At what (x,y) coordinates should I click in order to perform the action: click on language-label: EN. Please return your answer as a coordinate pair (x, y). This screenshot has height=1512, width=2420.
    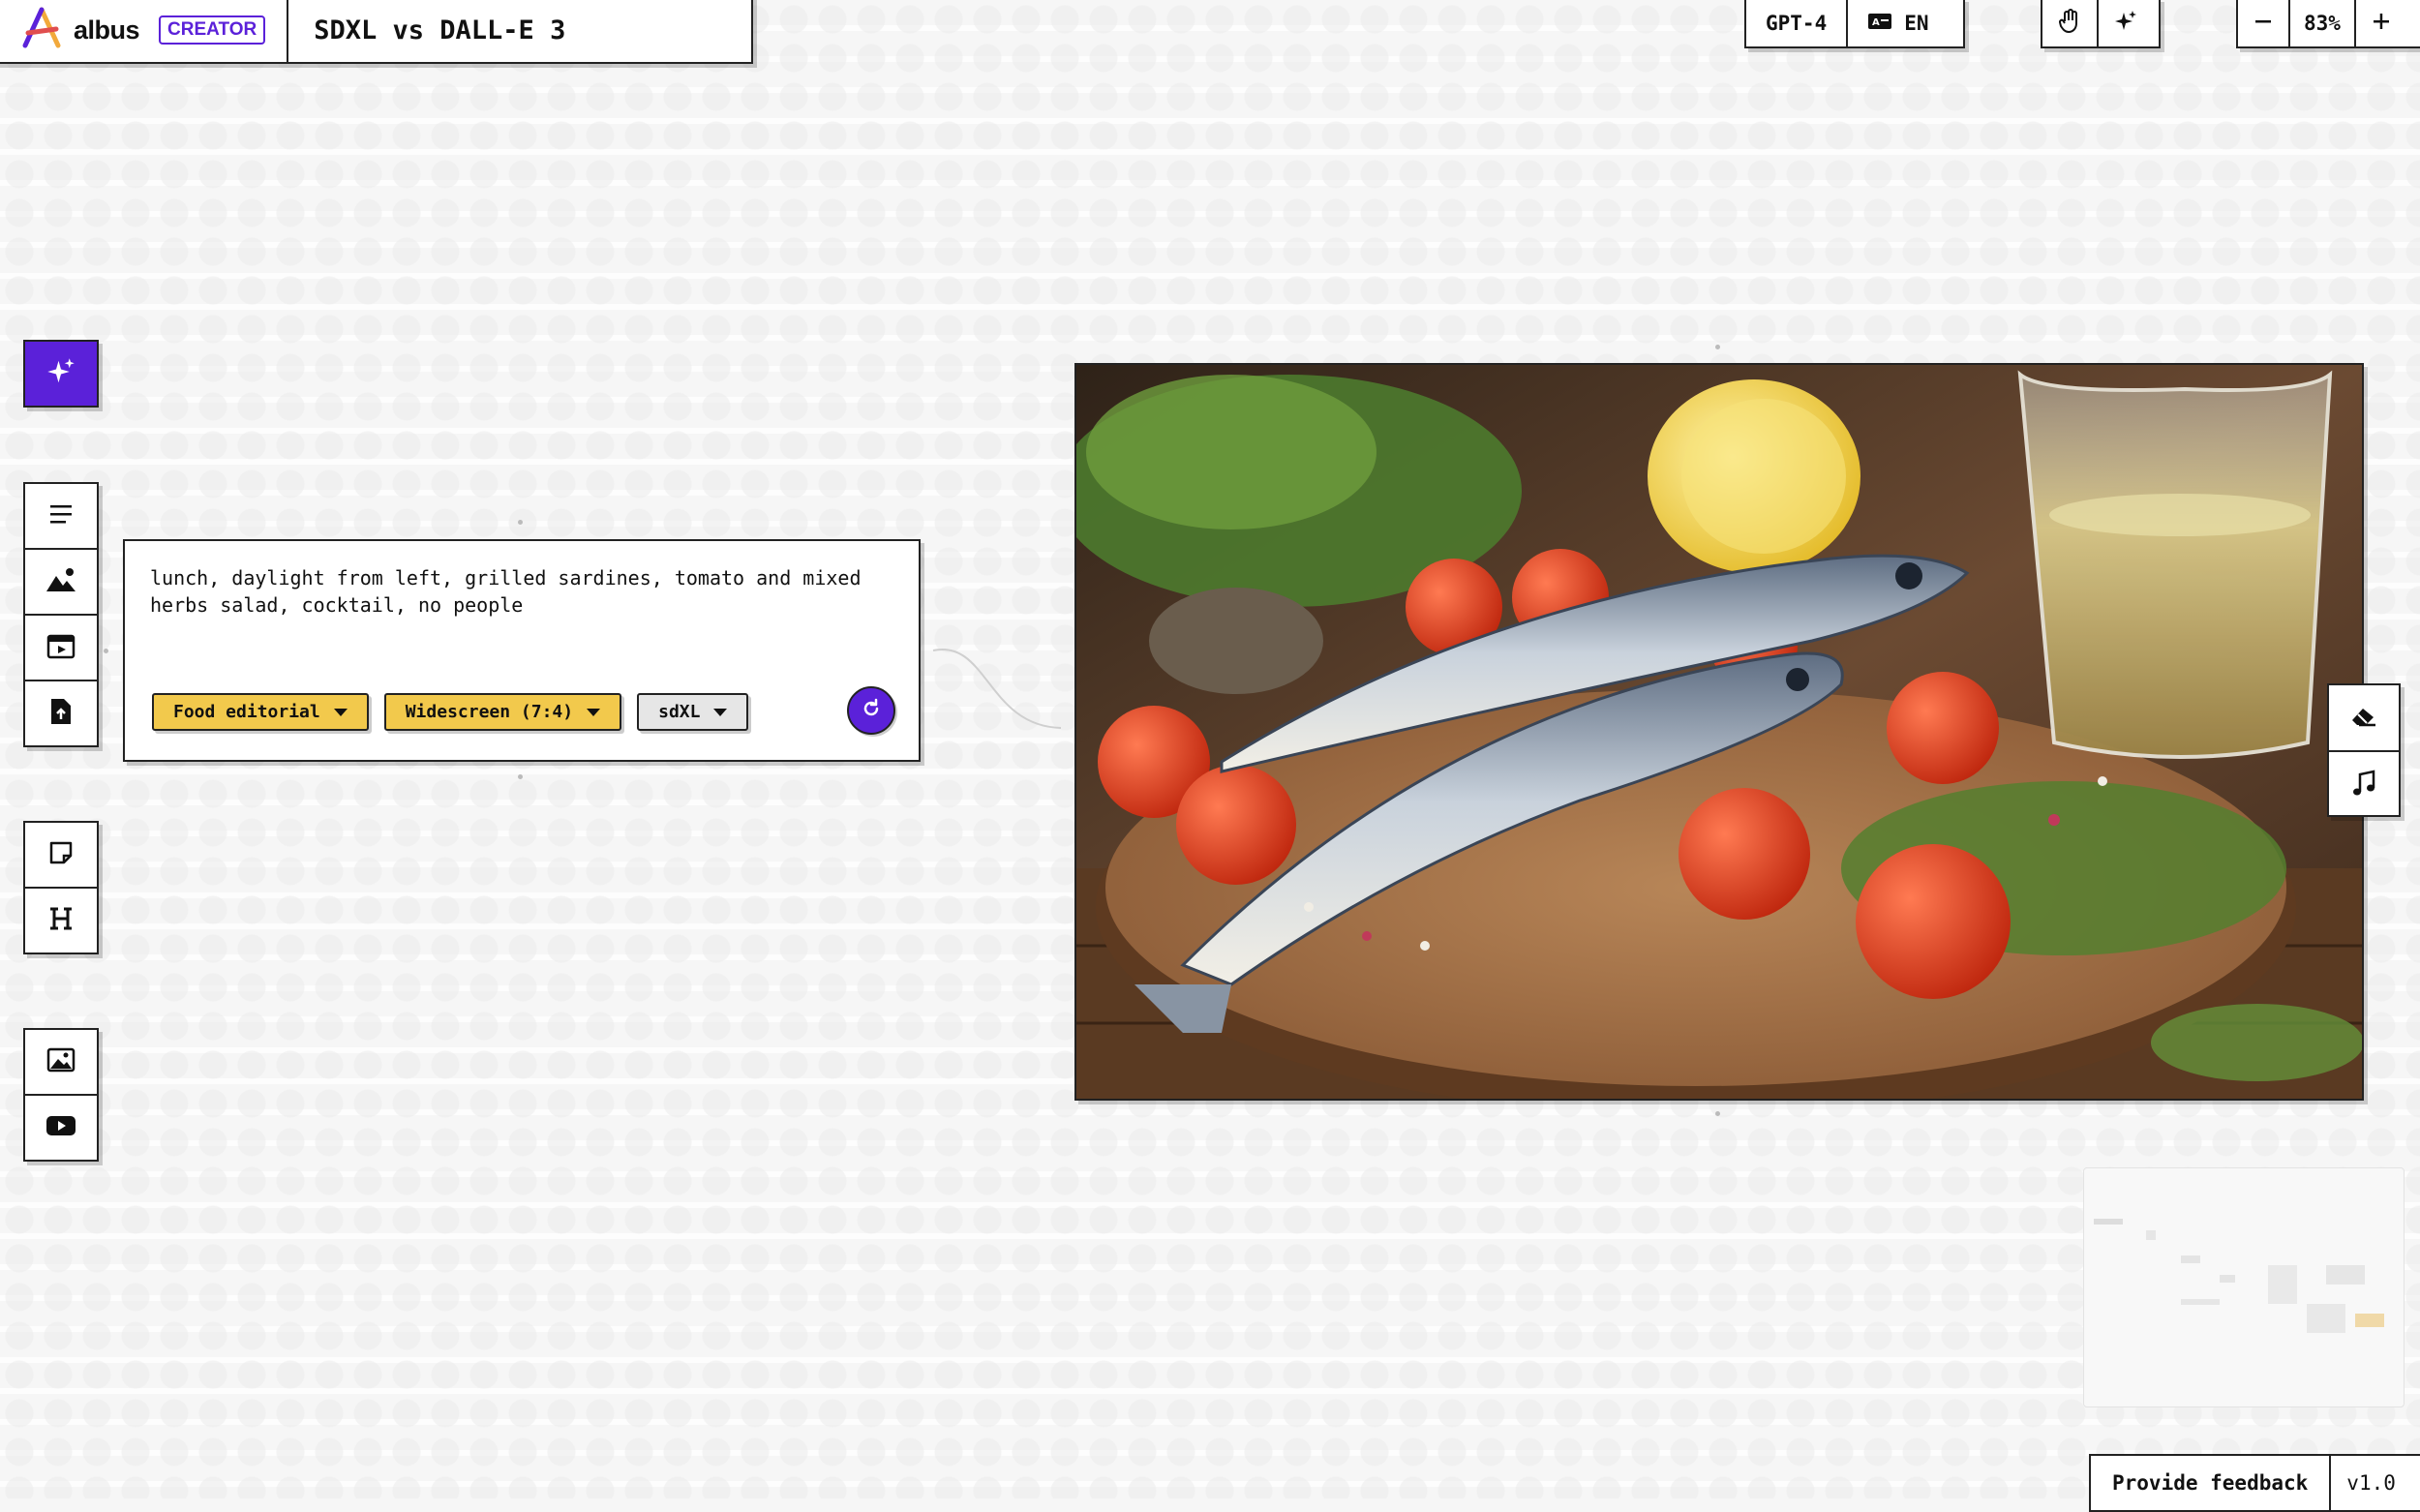
    Looking at the image, I should click on (1916, 23).